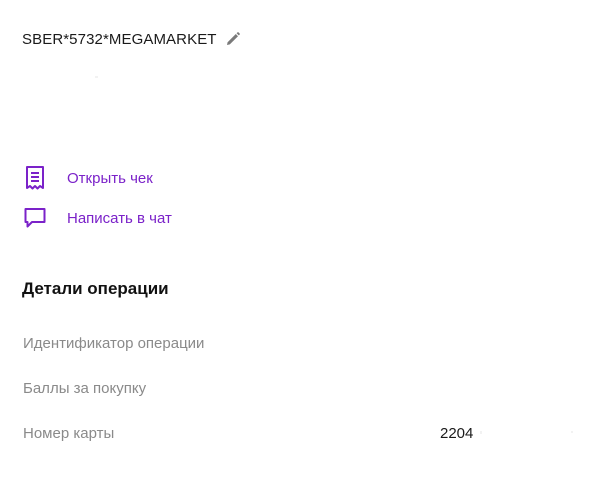 This screenshot has width=605, height=502. What do you see at coordinates (119, 39) in the screenshot?
I see `merchant-title: SBER*5732*MEGAMARKET` at bounding box center [119, 39].